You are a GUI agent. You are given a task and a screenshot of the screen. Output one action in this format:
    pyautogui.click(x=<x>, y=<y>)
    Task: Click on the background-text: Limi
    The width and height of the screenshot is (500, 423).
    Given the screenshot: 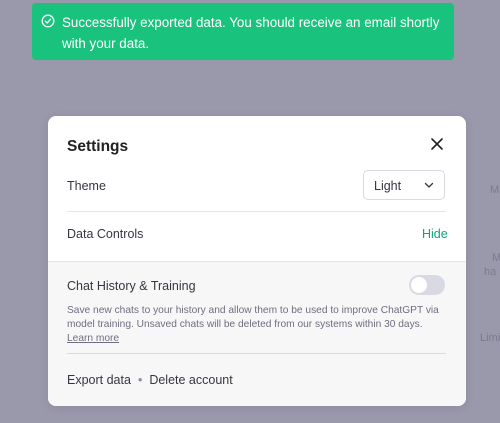 What is the action you would take?
    pyautogui.click(x=490, y=338)
    